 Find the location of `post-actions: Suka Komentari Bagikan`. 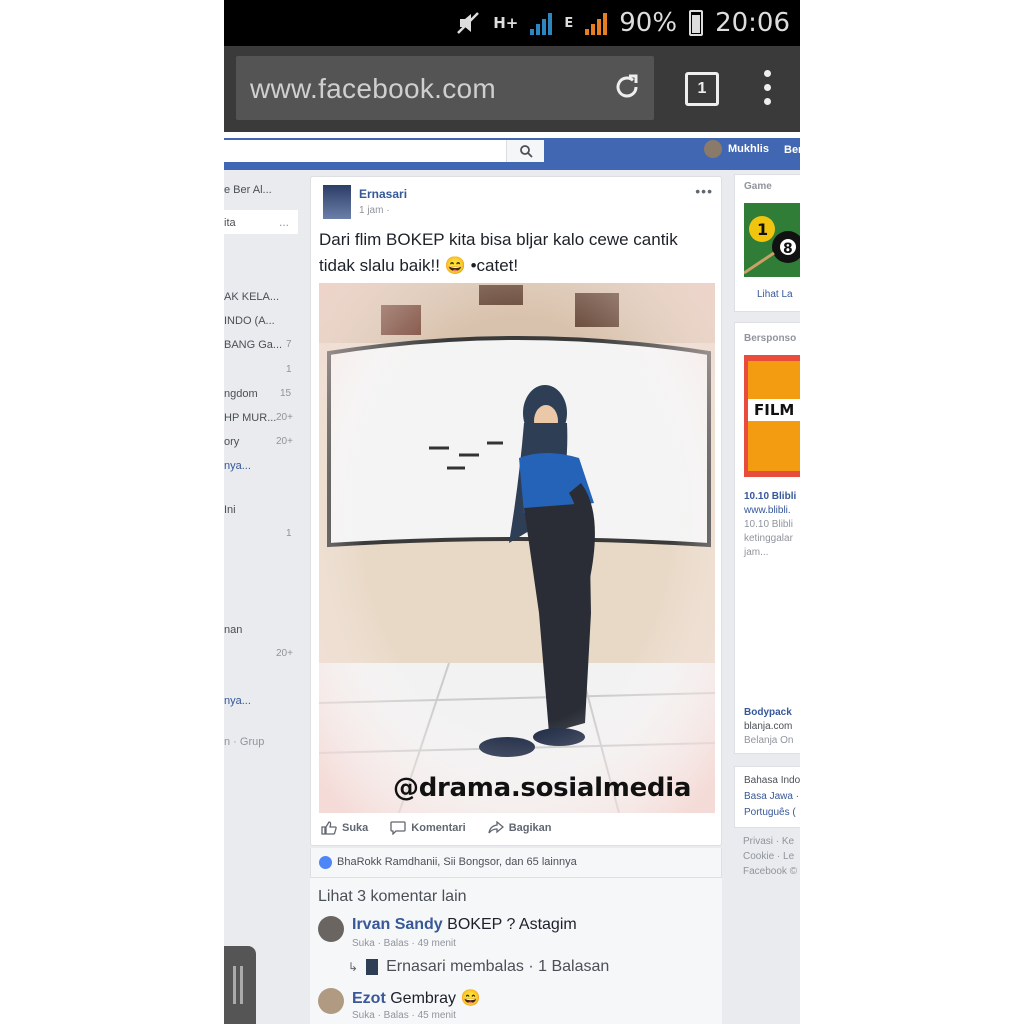

post-actions: Suka Komentari Bagikan is located at coordinates (436, 828).